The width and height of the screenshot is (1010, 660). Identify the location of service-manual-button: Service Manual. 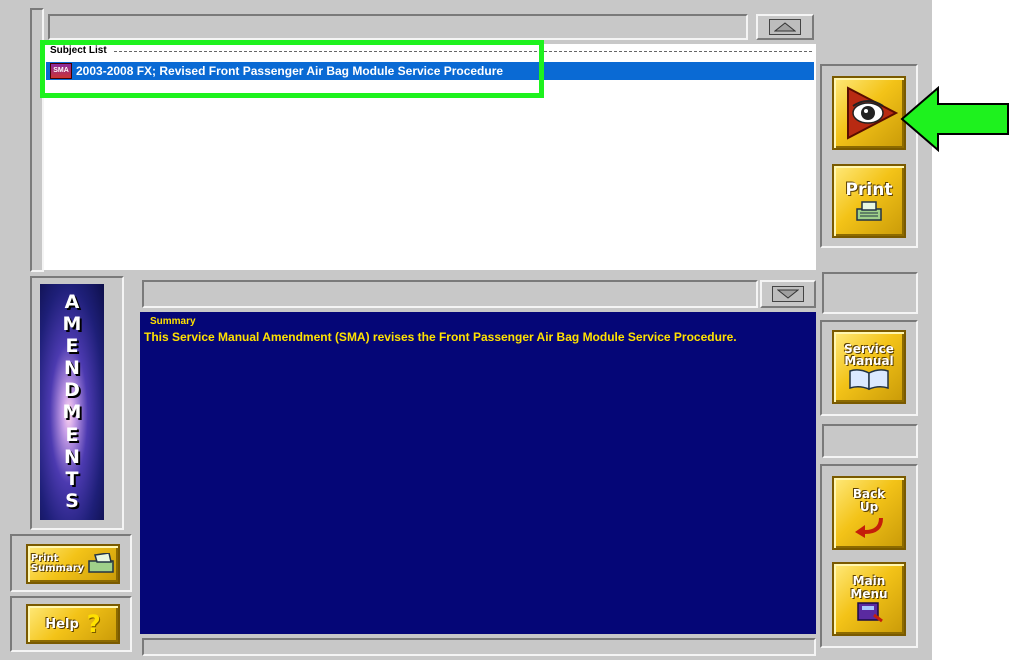
(869, 367).